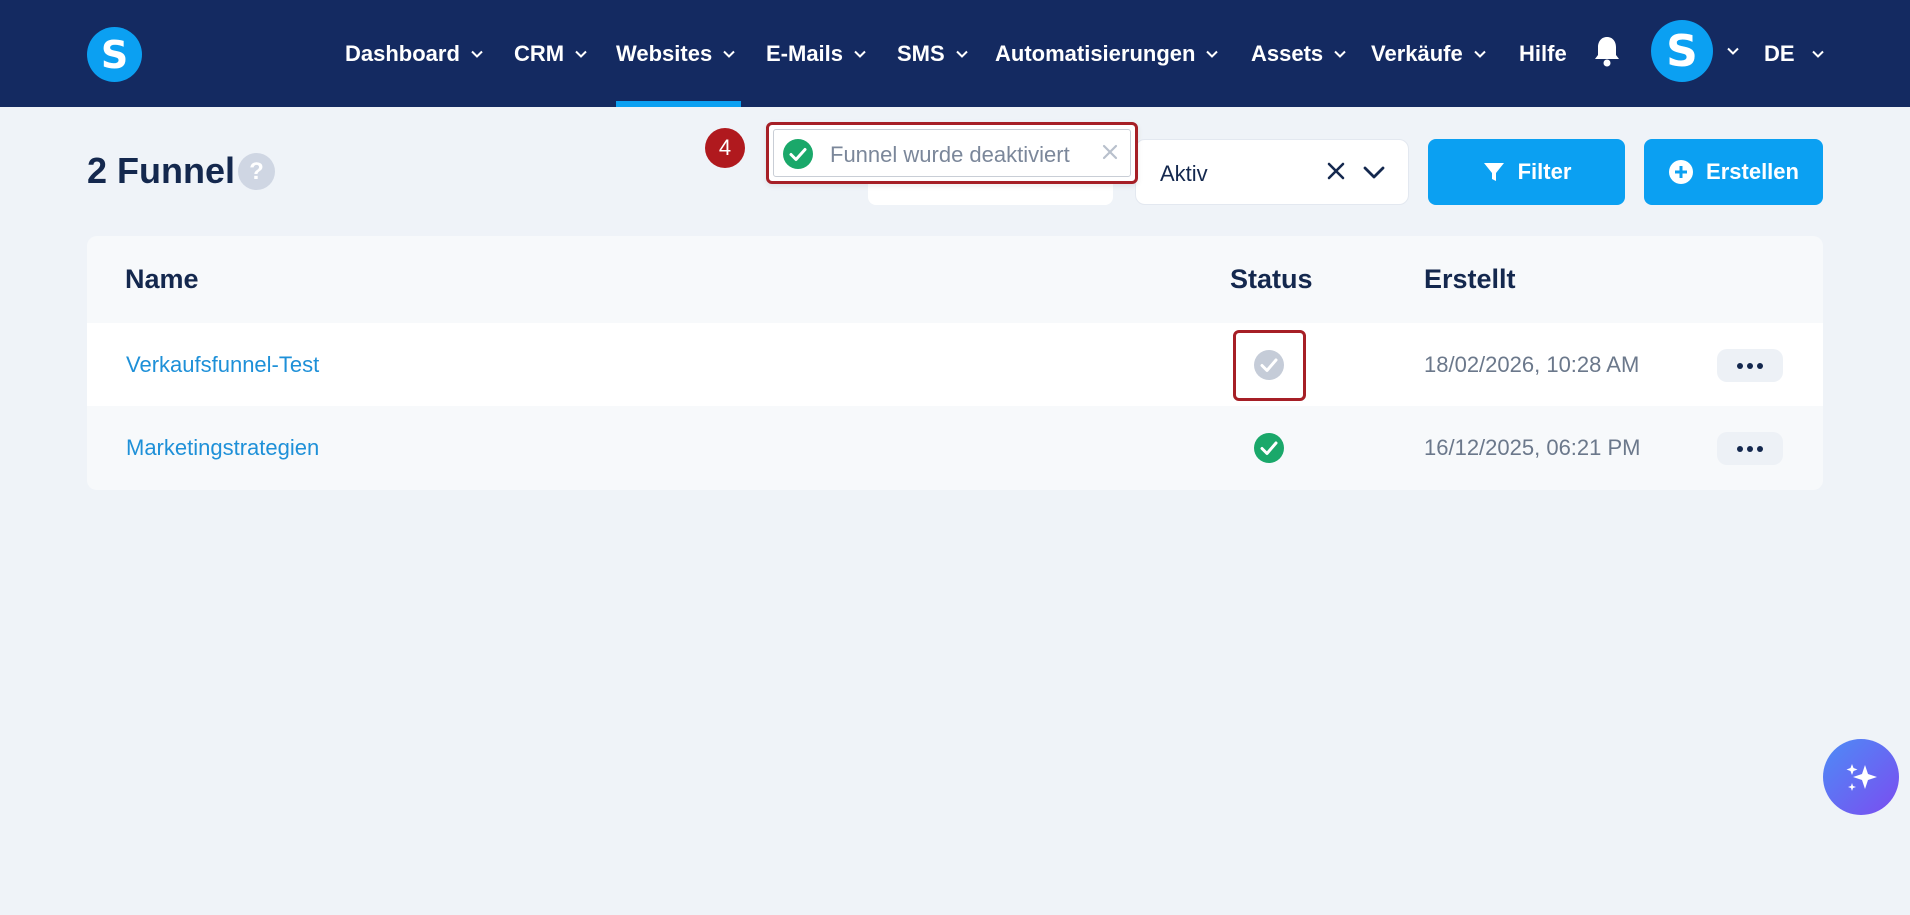 This screenshot has width=1910, height=915. What do you see at coordinates (1336, 171) in the screenshot?
I see `clear-icon` at bounding box center [1336, 171].